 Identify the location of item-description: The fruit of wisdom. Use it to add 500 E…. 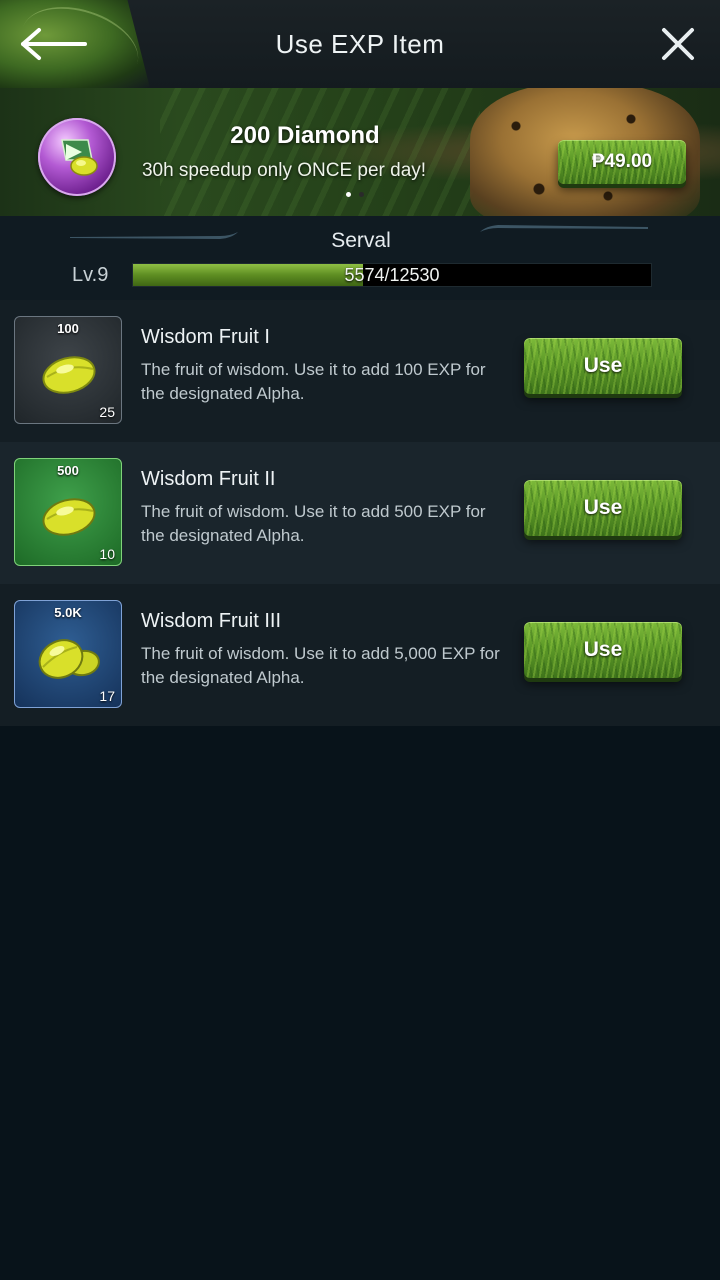
(313, 523).